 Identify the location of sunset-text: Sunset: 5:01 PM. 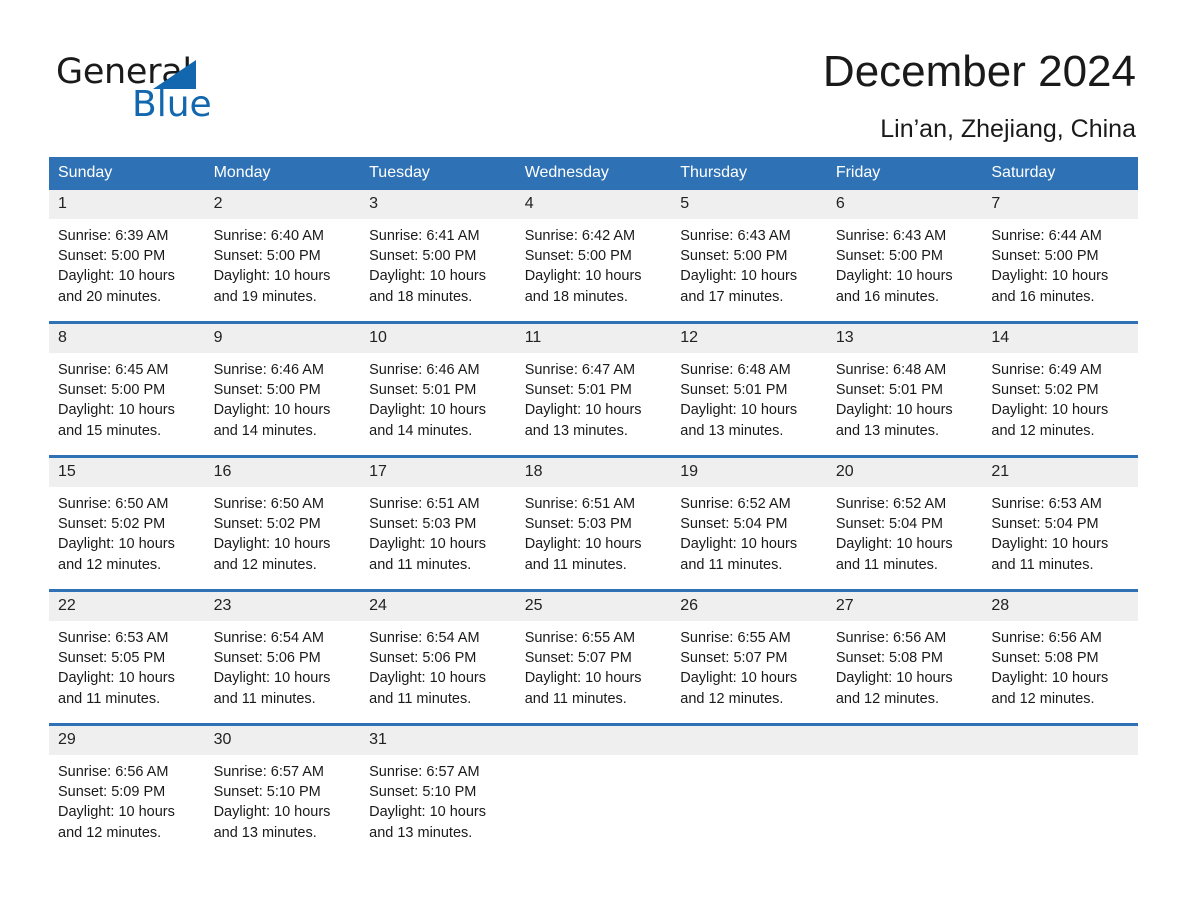
(423, 390).